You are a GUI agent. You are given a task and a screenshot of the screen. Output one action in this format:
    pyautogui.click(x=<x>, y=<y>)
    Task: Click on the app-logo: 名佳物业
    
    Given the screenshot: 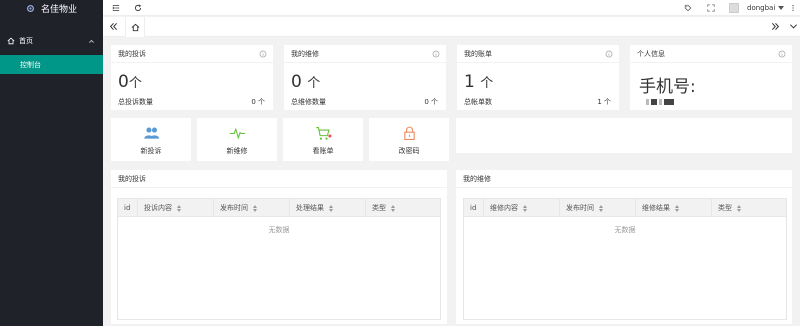 What is the action you would take?
    pyautogui.click(x=51, y=8)
    